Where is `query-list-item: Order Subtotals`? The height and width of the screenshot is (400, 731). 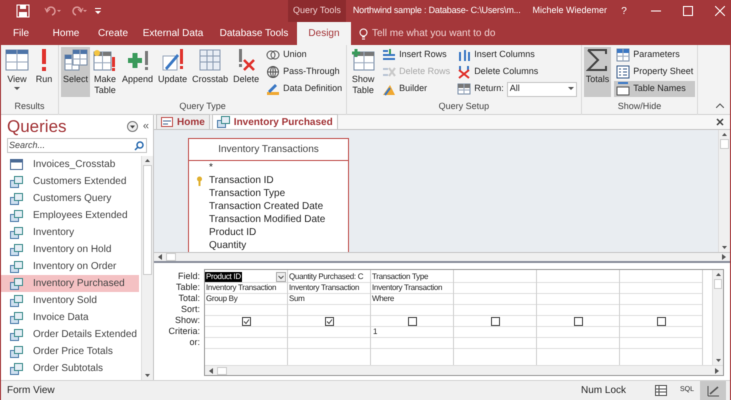
query-list-item: Order Subtotals is located at coordinates (70, 368).